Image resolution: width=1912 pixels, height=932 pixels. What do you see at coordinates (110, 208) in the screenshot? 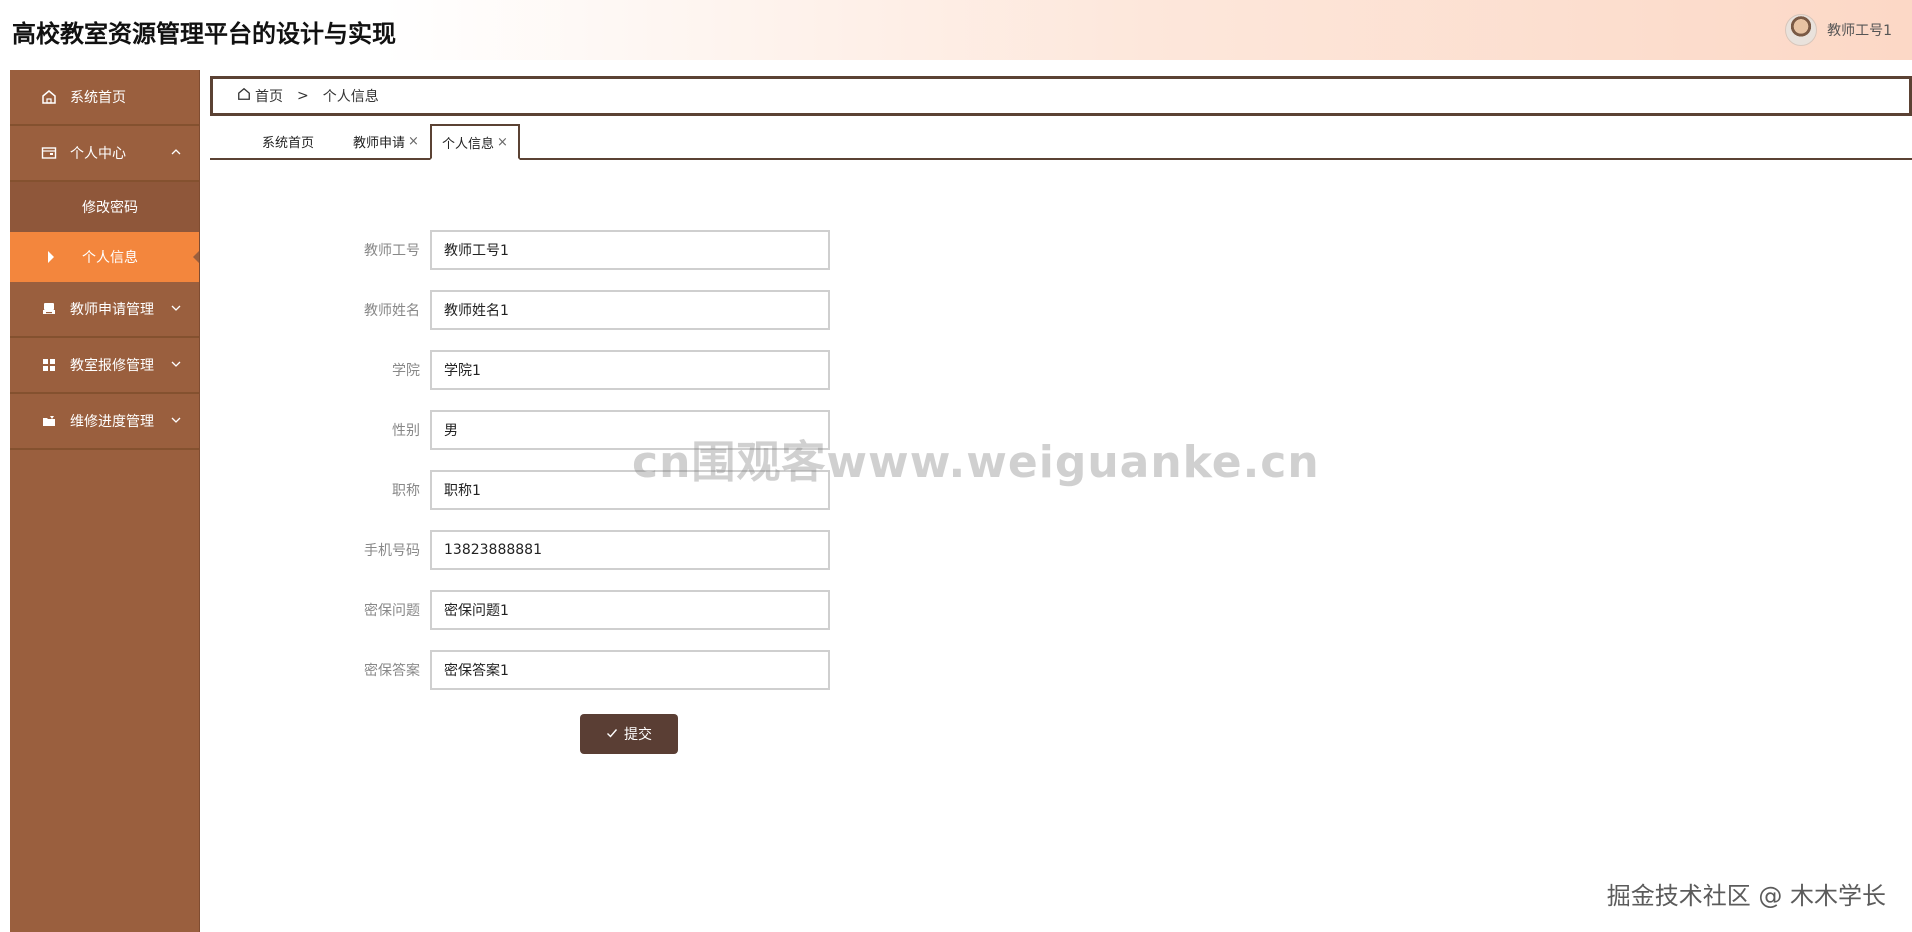
I see `sidebar-subitem-label: 修改密码` at bounding box center [110, 208].